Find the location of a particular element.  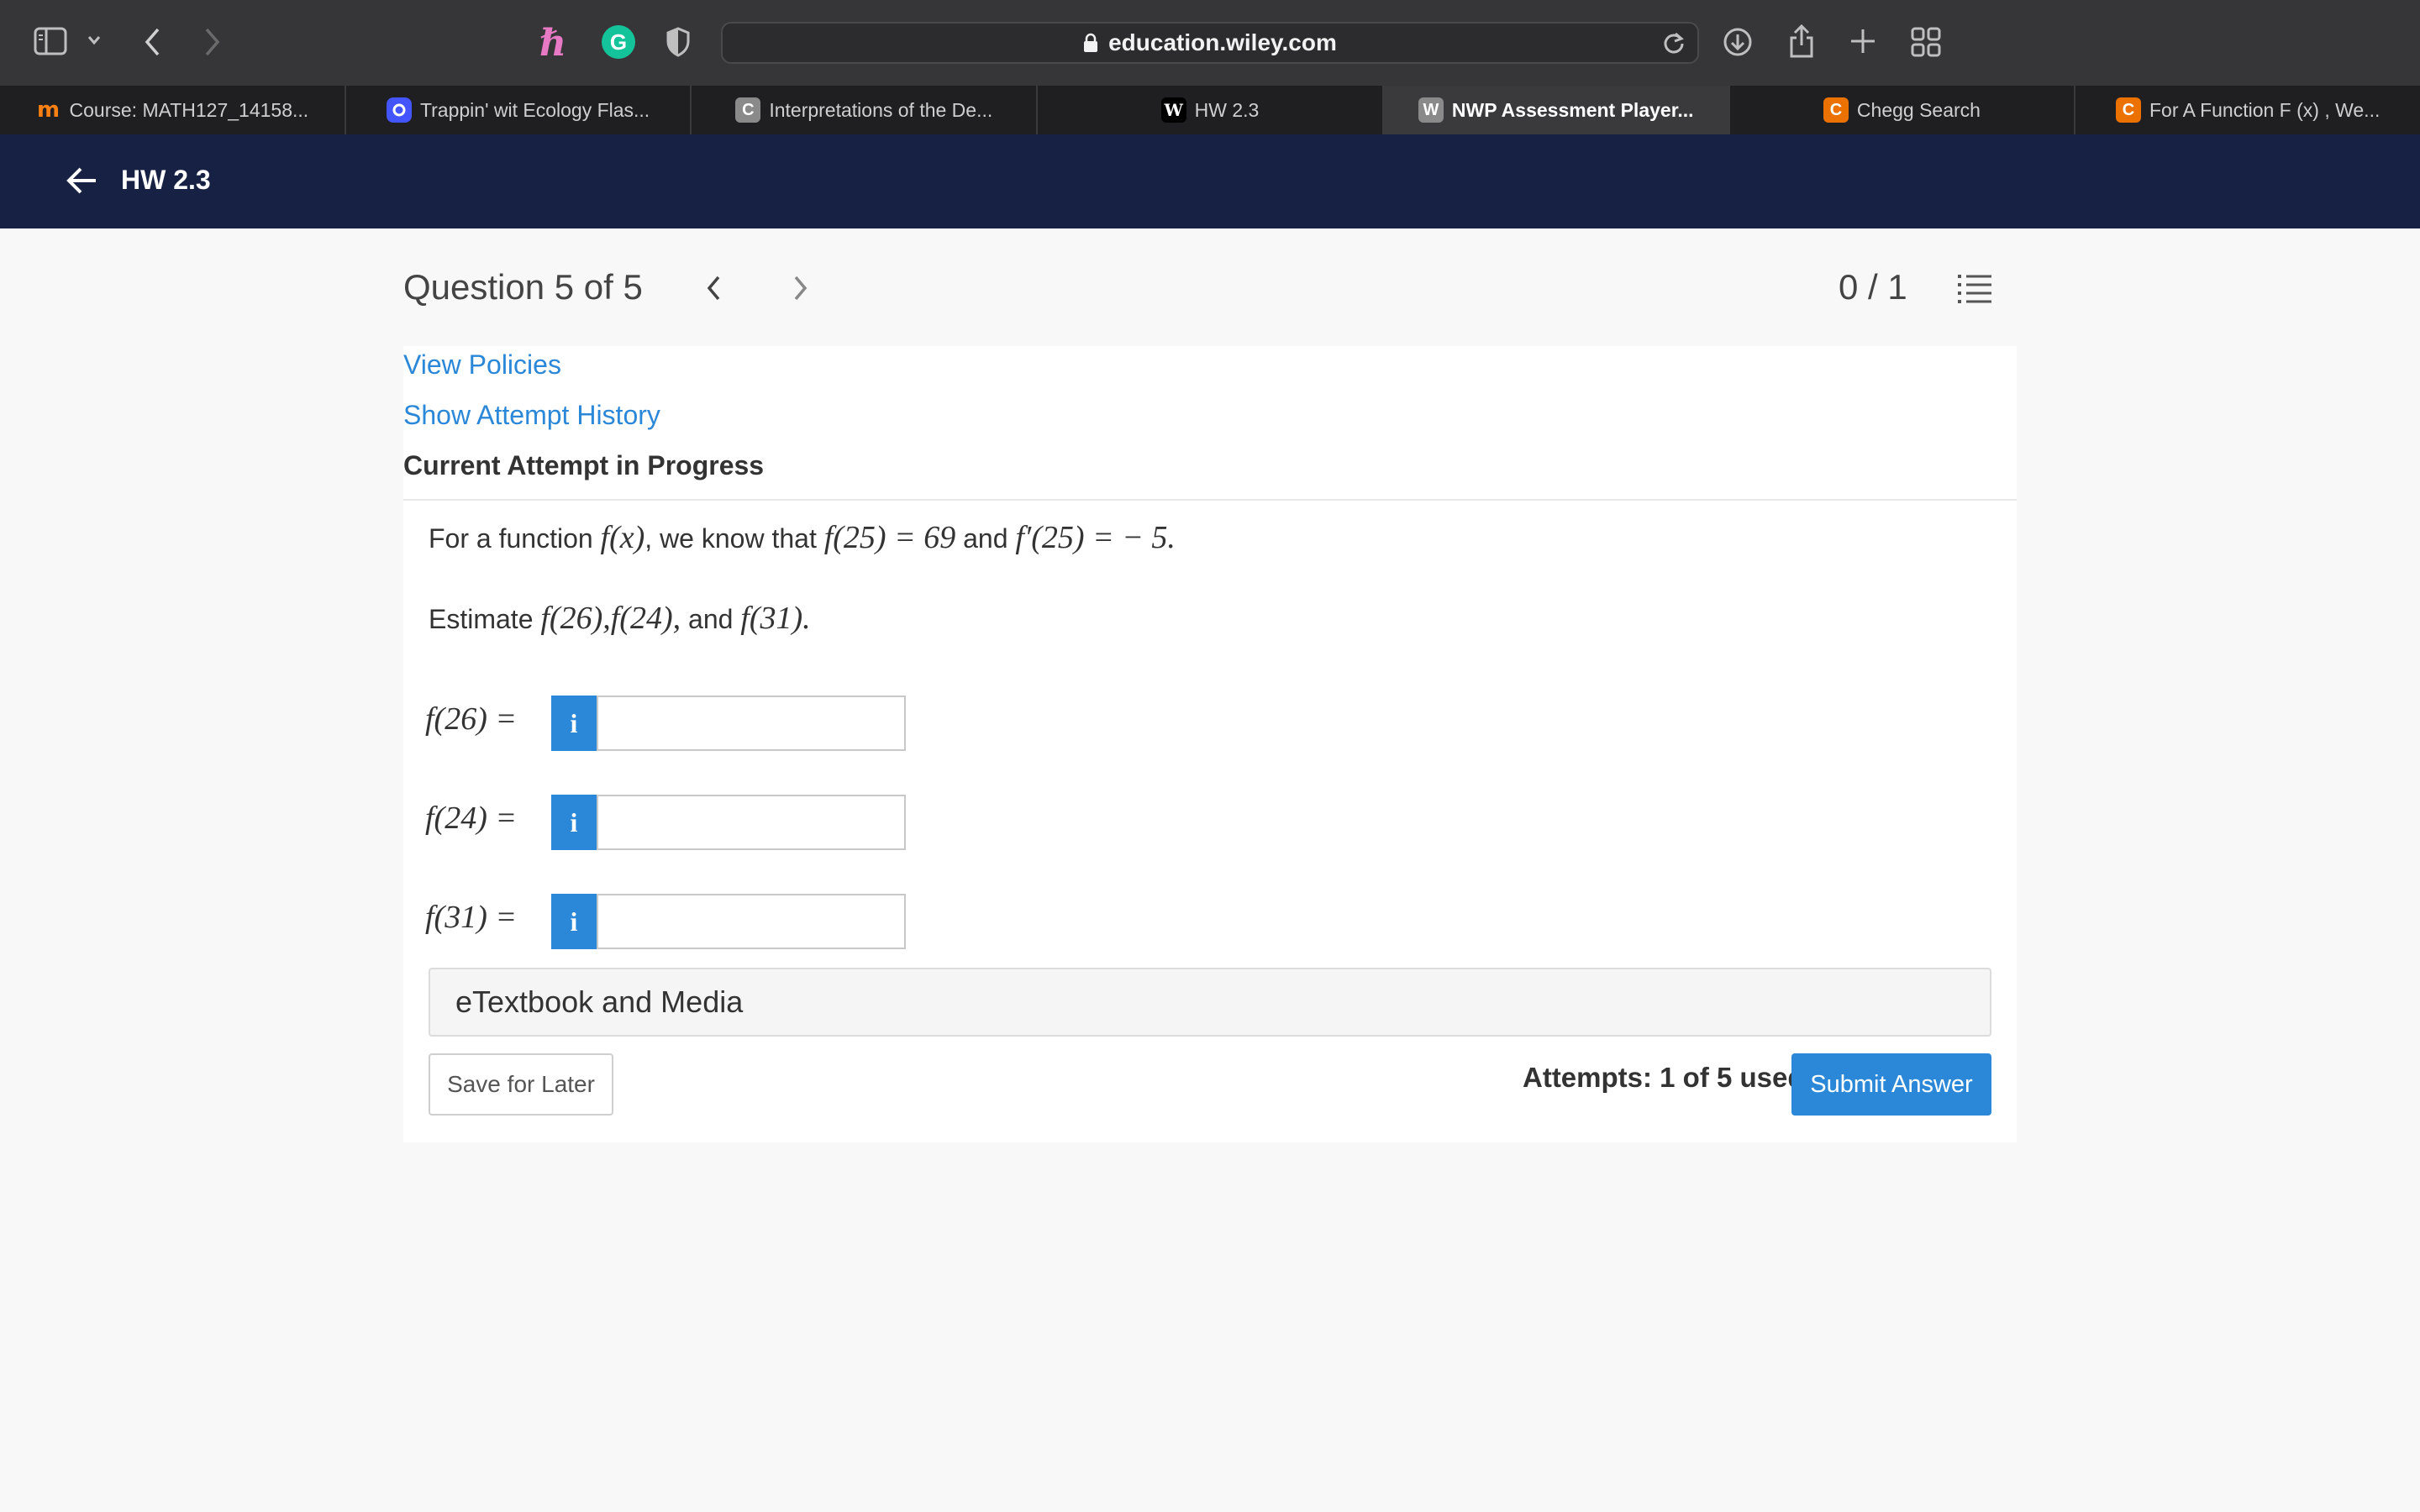

question-score: 0 / 1 is located at coordinates (1873, 287).